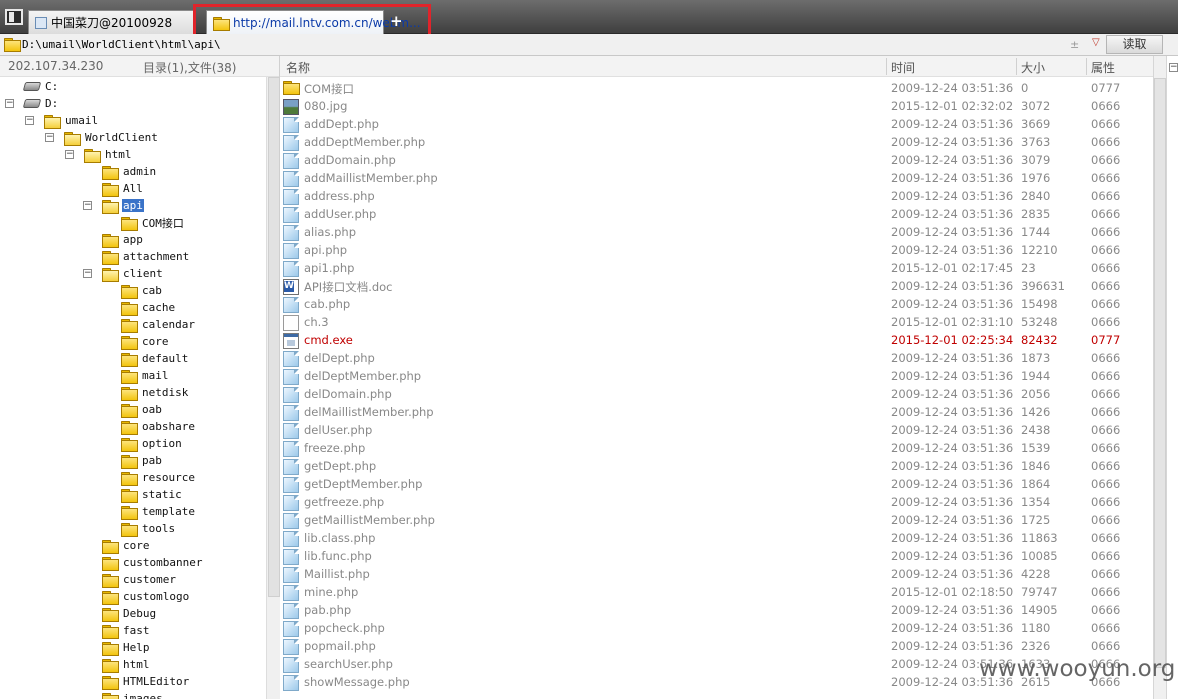  I want to click on file-row: pab.php 2009-12-24 03:51:36 14905 0666, so click(716, 610).